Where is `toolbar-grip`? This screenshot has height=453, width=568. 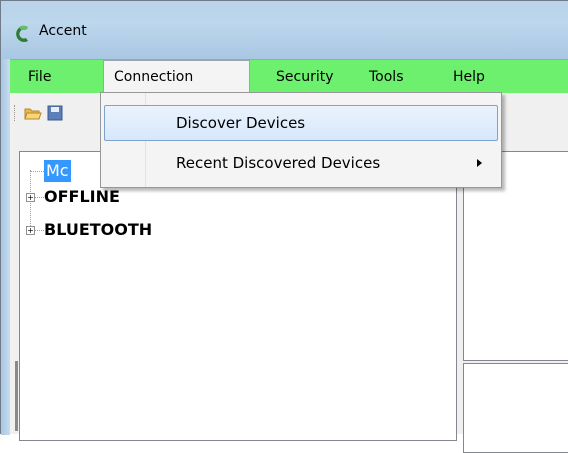
toolbar-grip is located at coordinates (15, 113).